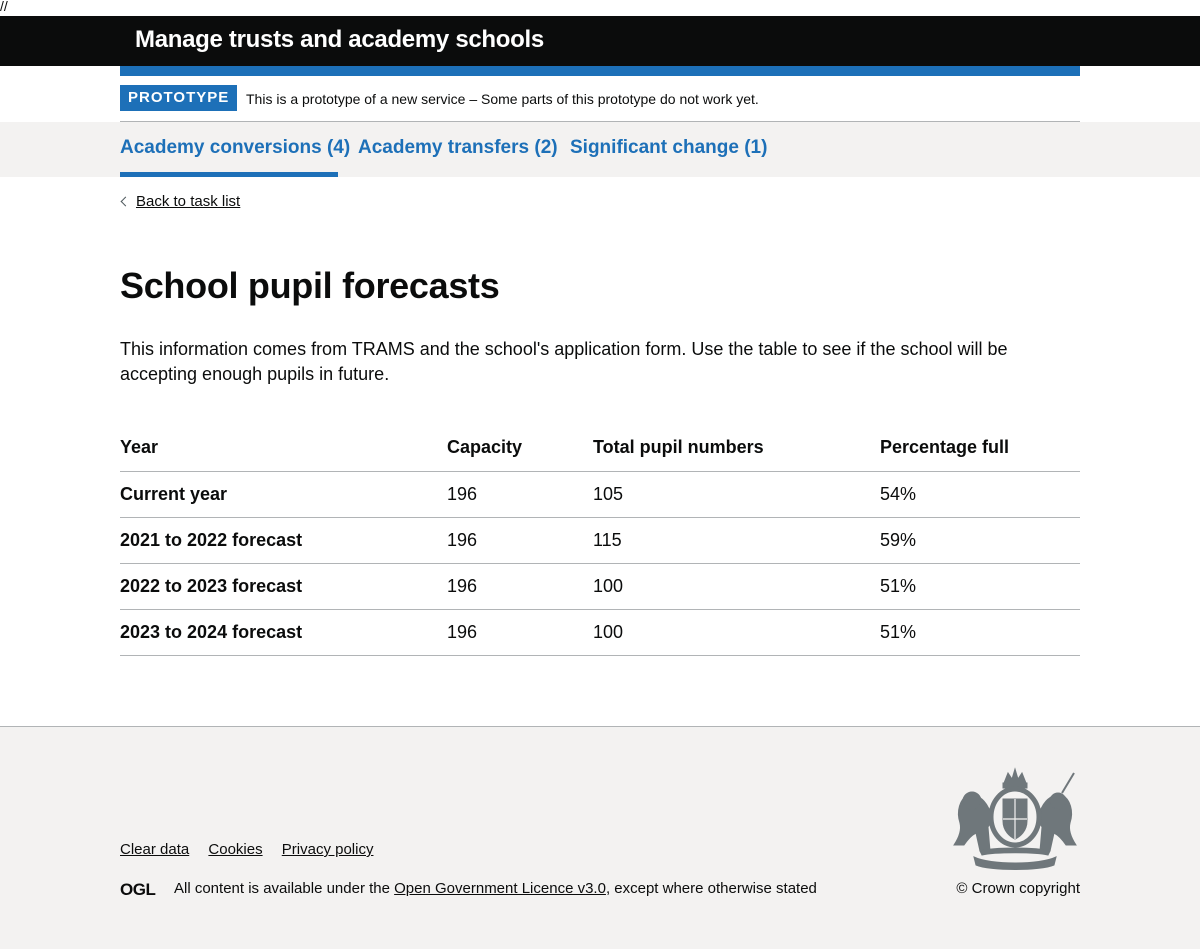  I want to click on ogl-logo-text: OGL, so click(137, 889).